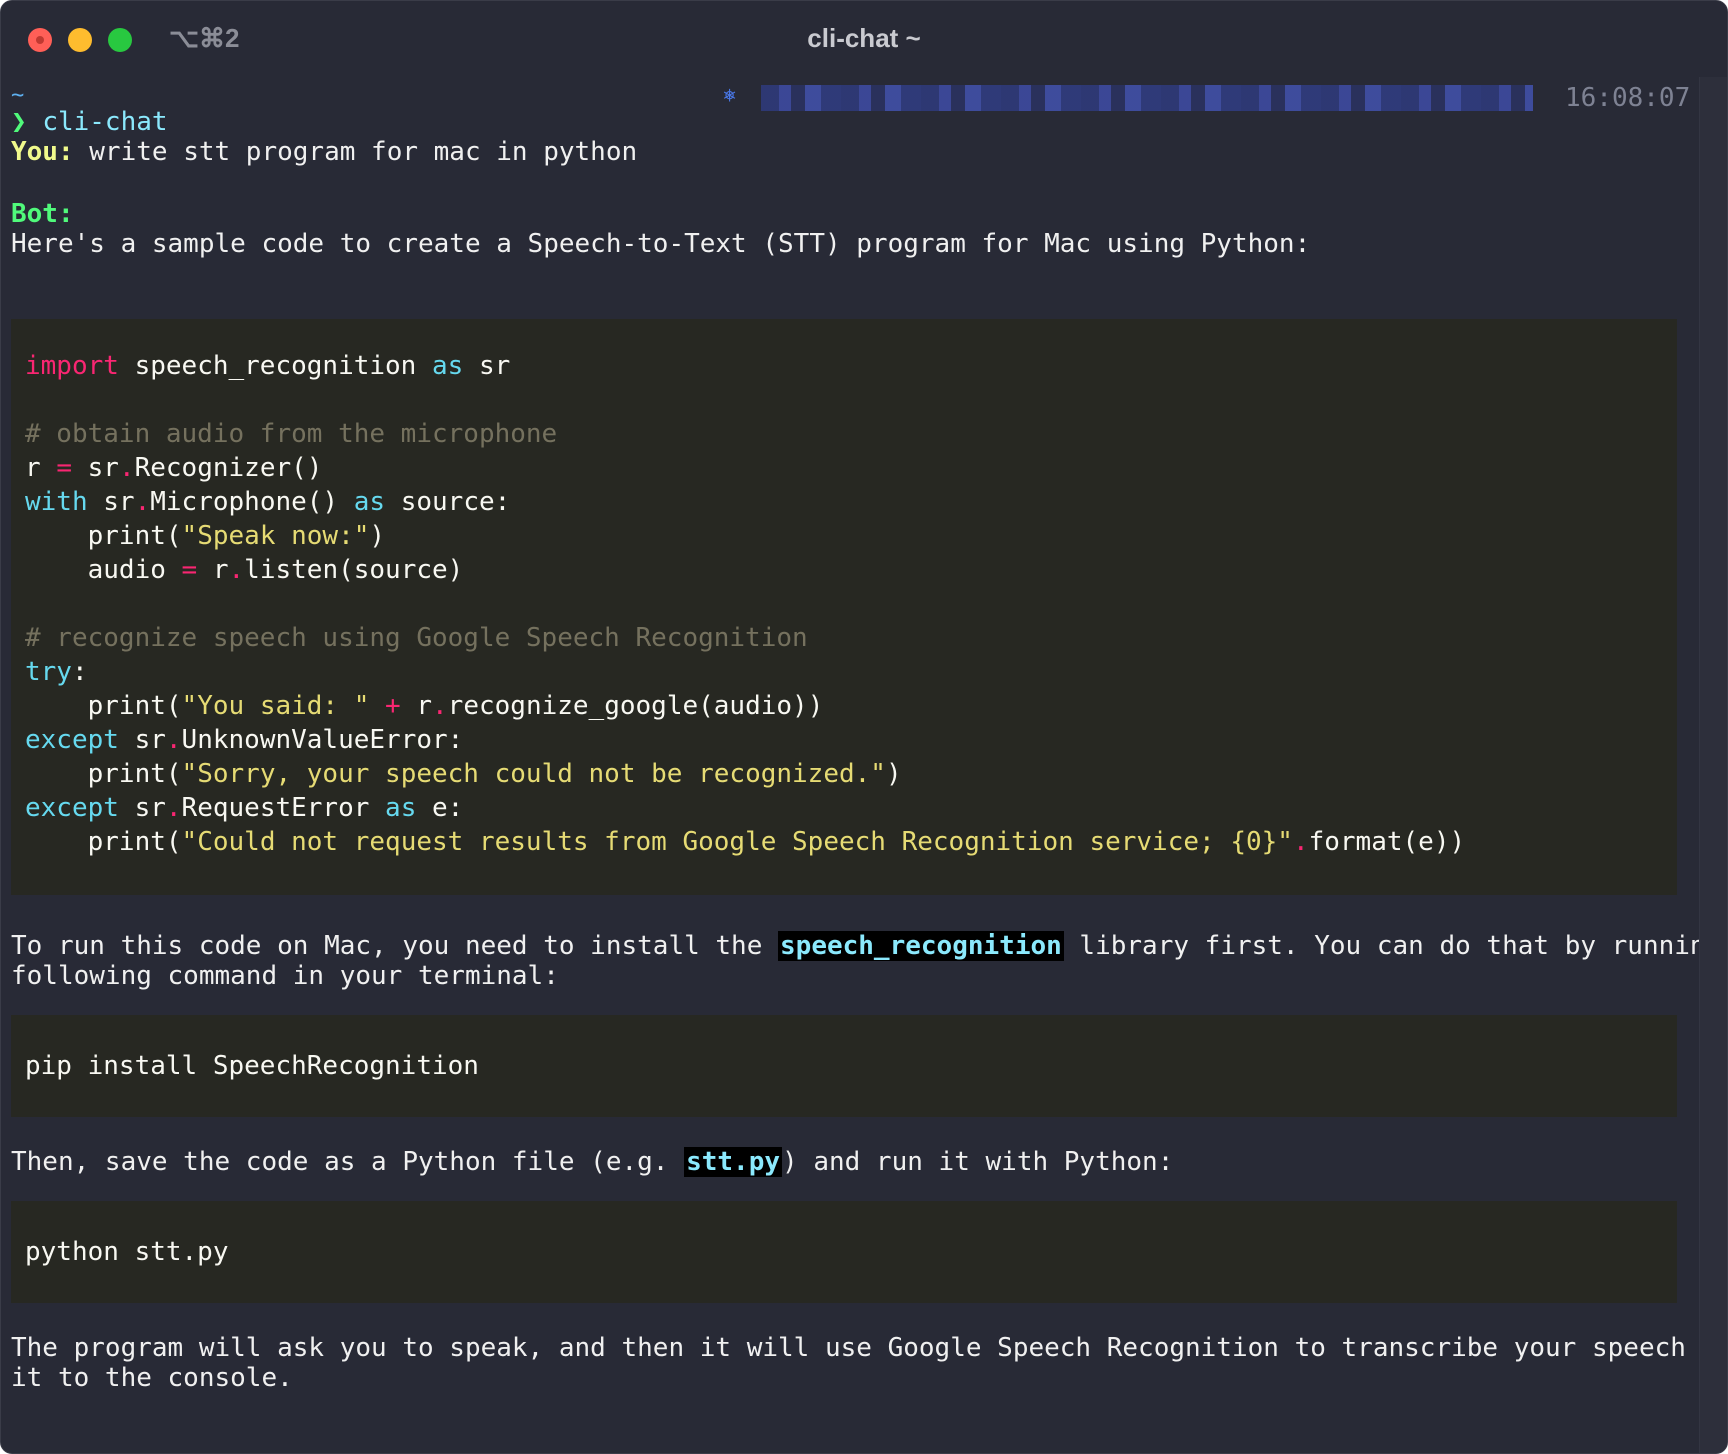 The image size is (1728, 1454). I want to click on code-line: import speech_recognition as sr, so click(267, 366).